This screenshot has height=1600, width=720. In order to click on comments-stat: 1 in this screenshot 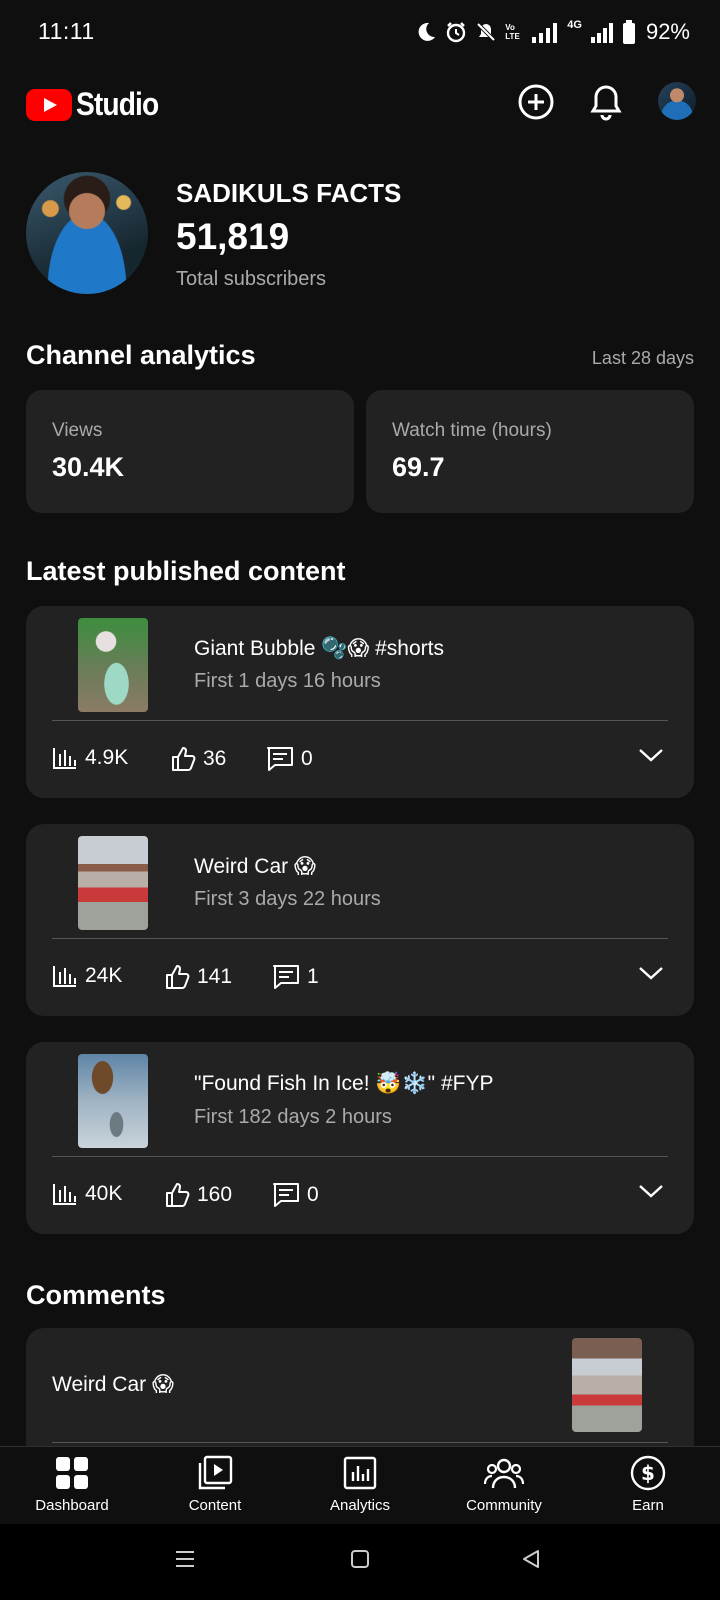, I will do `click(295, 977)`.